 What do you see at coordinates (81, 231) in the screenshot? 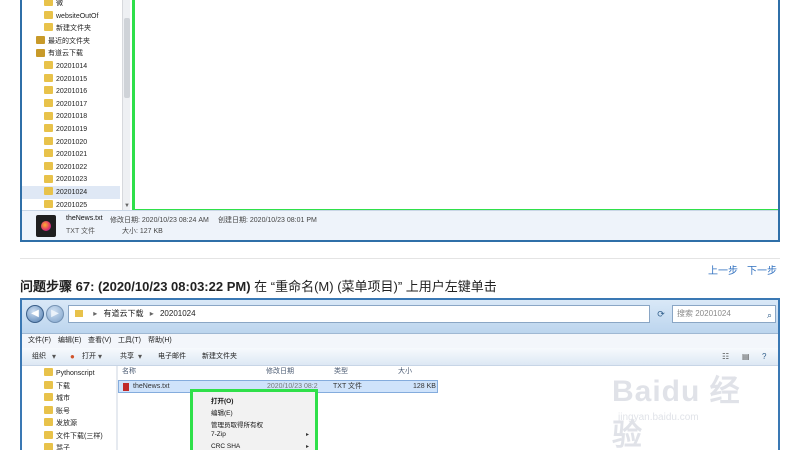
I see `details-file-type: TXT 文件` at bounding box center [81, 231].